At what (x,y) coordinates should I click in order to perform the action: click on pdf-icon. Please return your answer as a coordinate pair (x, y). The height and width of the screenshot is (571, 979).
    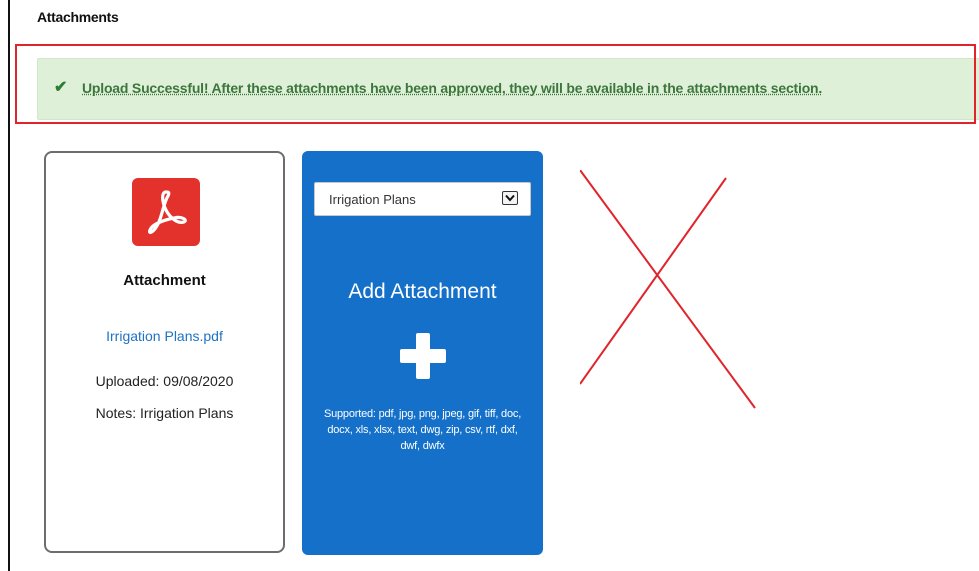
    Looking at the image, I should click on (166, 212).